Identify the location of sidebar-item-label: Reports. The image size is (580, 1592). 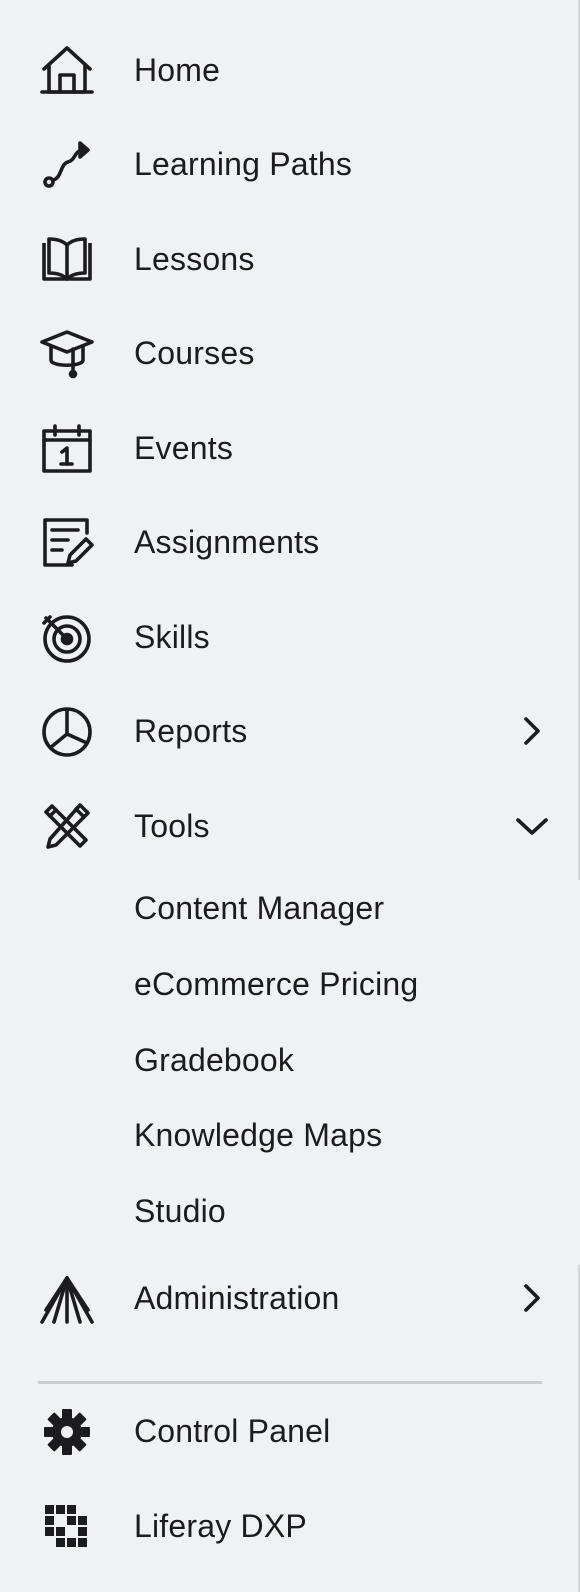
(191, 731).